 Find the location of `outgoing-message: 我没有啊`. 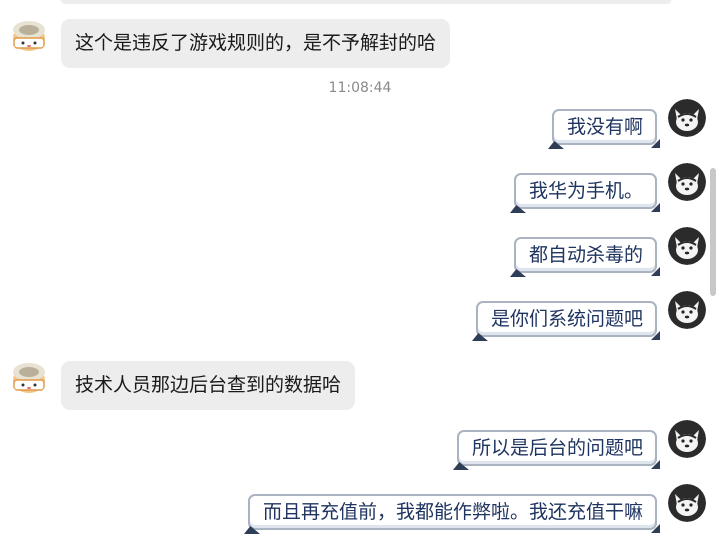

outgoing-message: 我没有啊 is located at coordinates (604, 127).